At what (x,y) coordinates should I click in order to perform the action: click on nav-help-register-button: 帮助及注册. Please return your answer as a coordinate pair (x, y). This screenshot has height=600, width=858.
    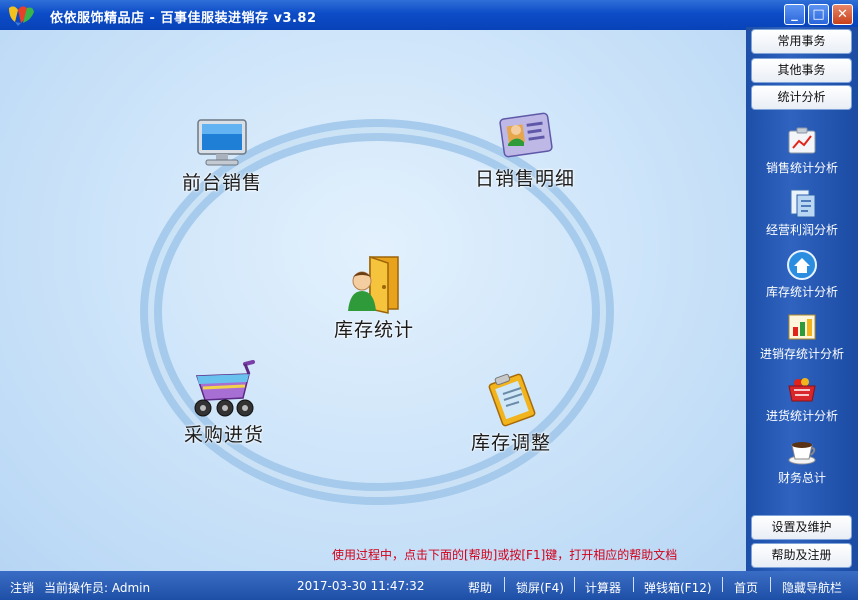
    Looking at the image, I should click on (801, 555).